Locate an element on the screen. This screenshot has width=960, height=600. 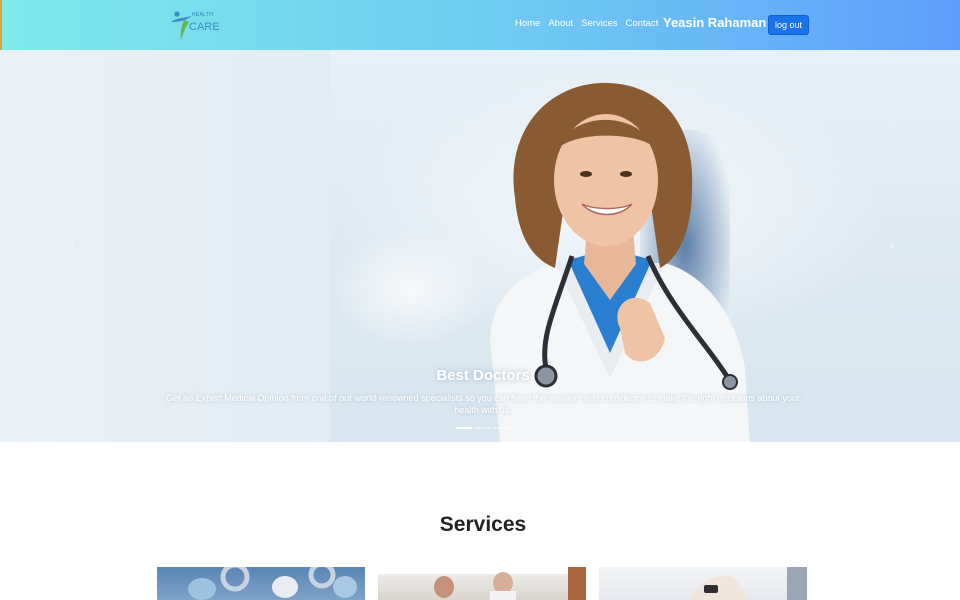
brand-logo: HEALTH CARE is located at coordinates (195, 26).